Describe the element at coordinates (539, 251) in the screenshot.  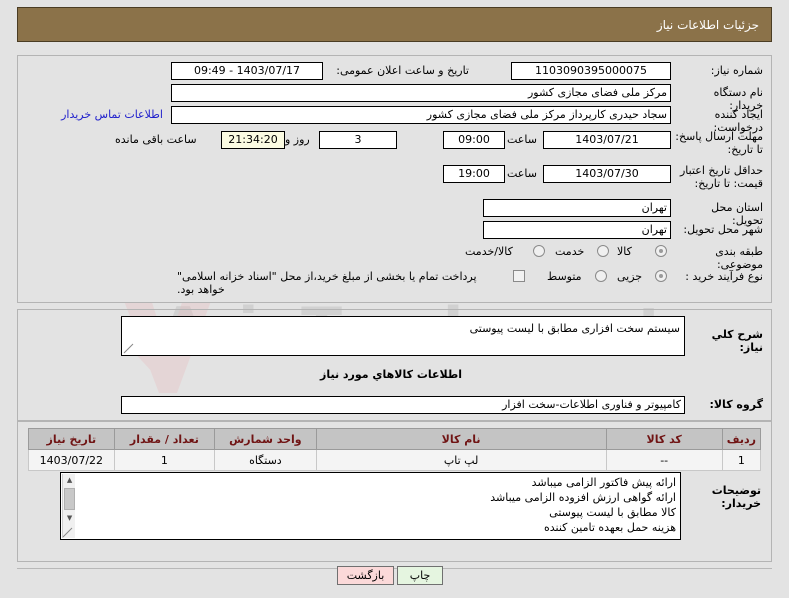
I see `radio-category-kala-khedmat` at that location.